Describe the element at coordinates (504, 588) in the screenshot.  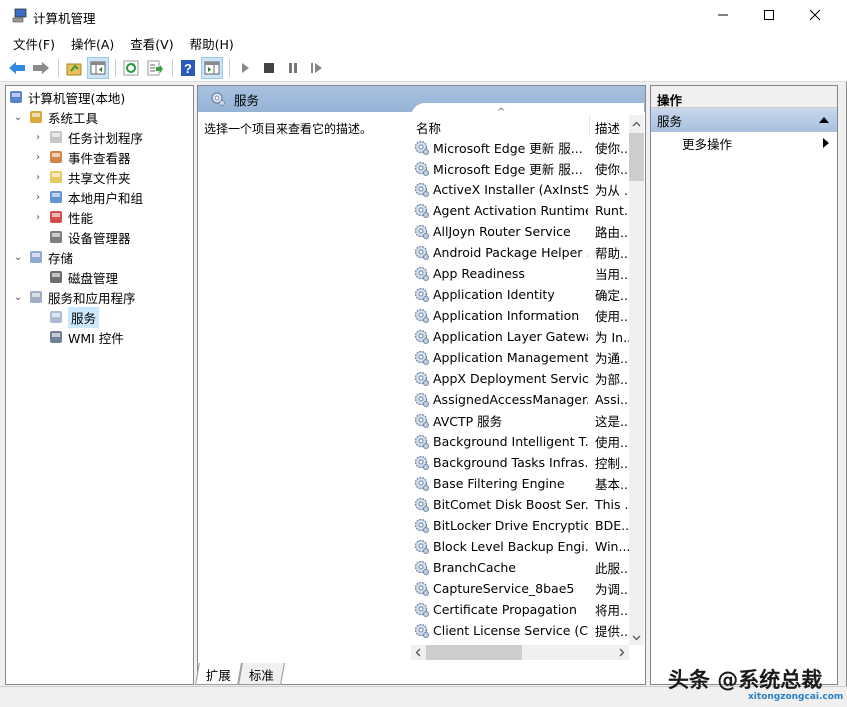
I see `service-name: CaptureService_8bae5` at that location.